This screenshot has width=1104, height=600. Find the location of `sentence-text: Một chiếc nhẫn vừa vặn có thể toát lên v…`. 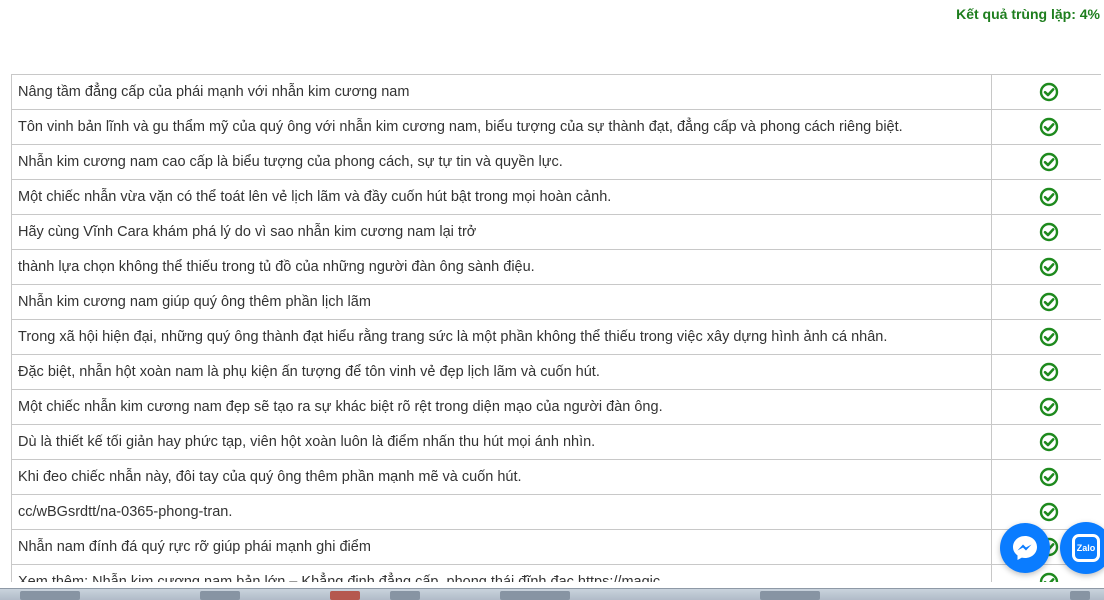

sentence-text: Một chiếc nhẫn vừa vặn có thể toát lên v… is located at coordinates (501, 197).